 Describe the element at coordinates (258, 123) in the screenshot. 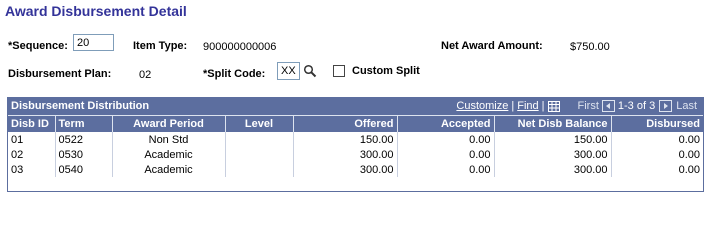

I see `column-header-level: Level` at that location.